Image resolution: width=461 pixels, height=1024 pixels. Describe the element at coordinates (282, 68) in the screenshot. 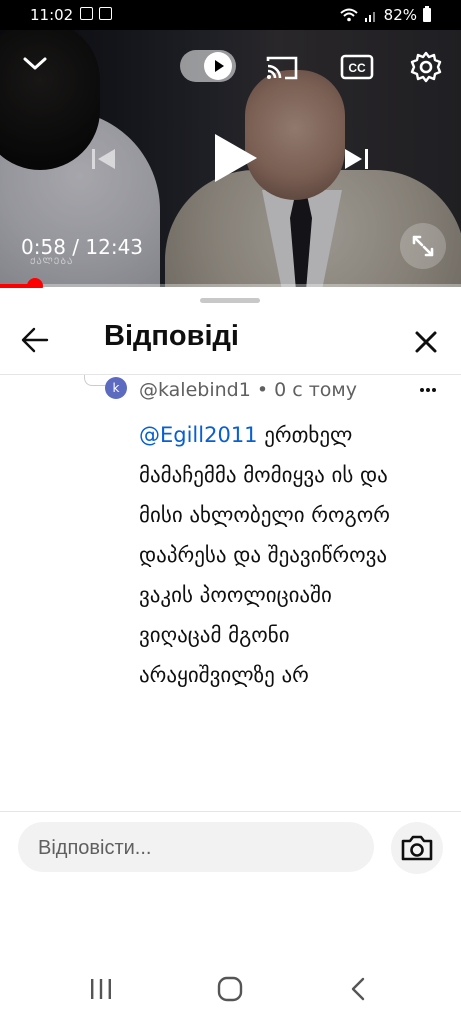

I see `cast-icon` at that location.